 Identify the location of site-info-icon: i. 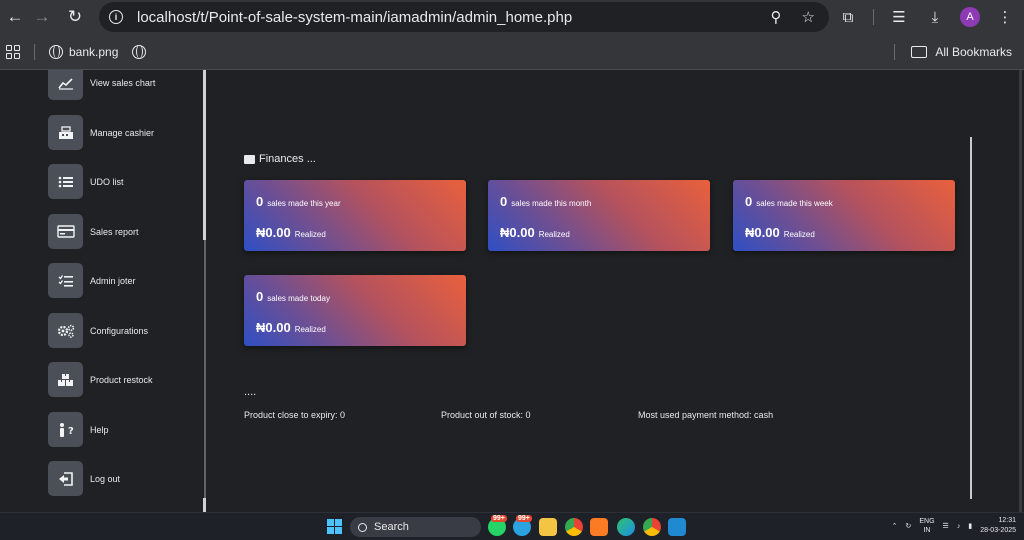
(116, 17).